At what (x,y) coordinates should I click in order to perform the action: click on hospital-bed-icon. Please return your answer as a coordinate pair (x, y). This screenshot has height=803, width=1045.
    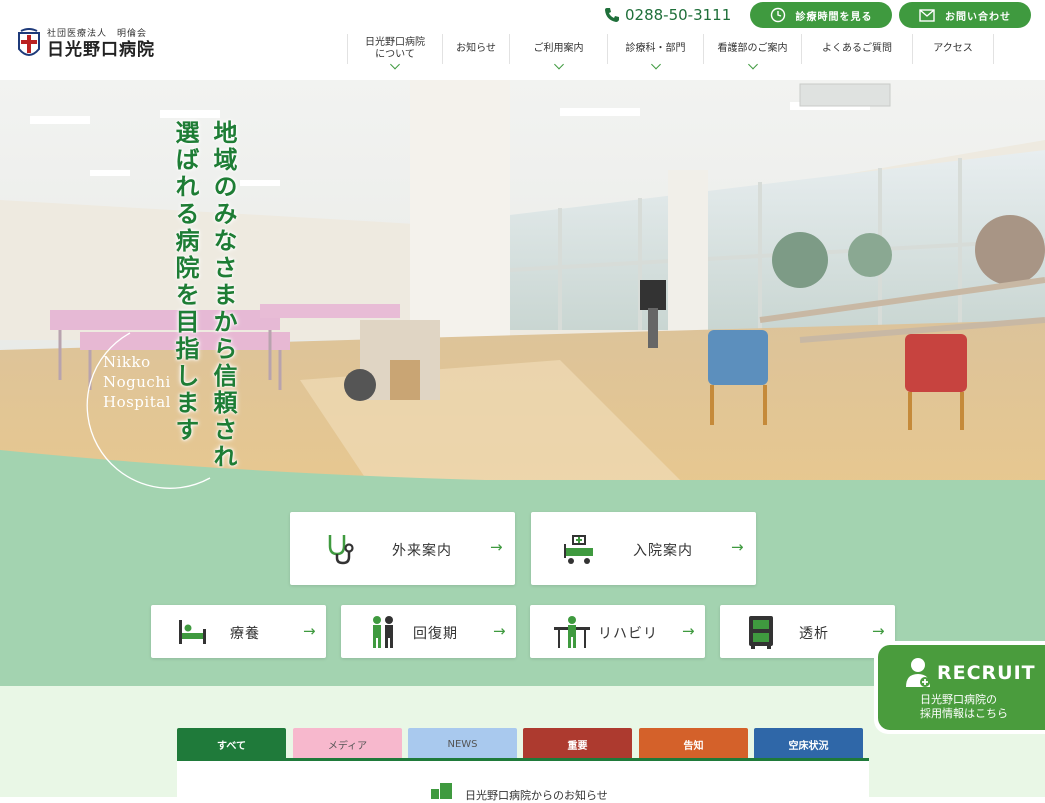
    Looking at the image, I should click on (578, 549).